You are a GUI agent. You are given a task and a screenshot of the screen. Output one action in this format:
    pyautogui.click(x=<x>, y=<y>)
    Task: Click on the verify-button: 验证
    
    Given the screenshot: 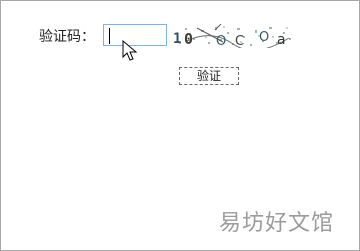 What is the action you would take?
    pyautogui.click(x=209, y=76)
    